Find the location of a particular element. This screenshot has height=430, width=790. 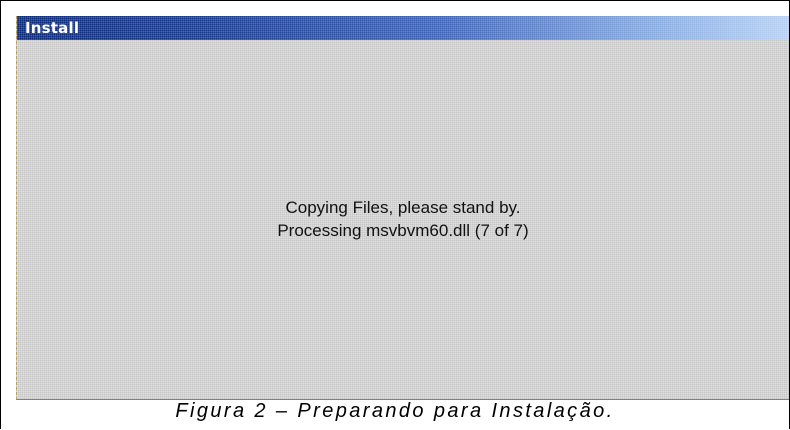

title-bar: Install is located at coordinates (403, 28).